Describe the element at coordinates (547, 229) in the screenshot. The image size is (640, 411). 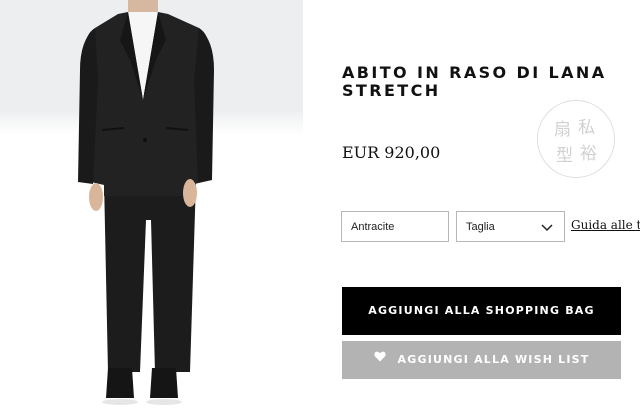
I see `chevron-down-icon` at that location.